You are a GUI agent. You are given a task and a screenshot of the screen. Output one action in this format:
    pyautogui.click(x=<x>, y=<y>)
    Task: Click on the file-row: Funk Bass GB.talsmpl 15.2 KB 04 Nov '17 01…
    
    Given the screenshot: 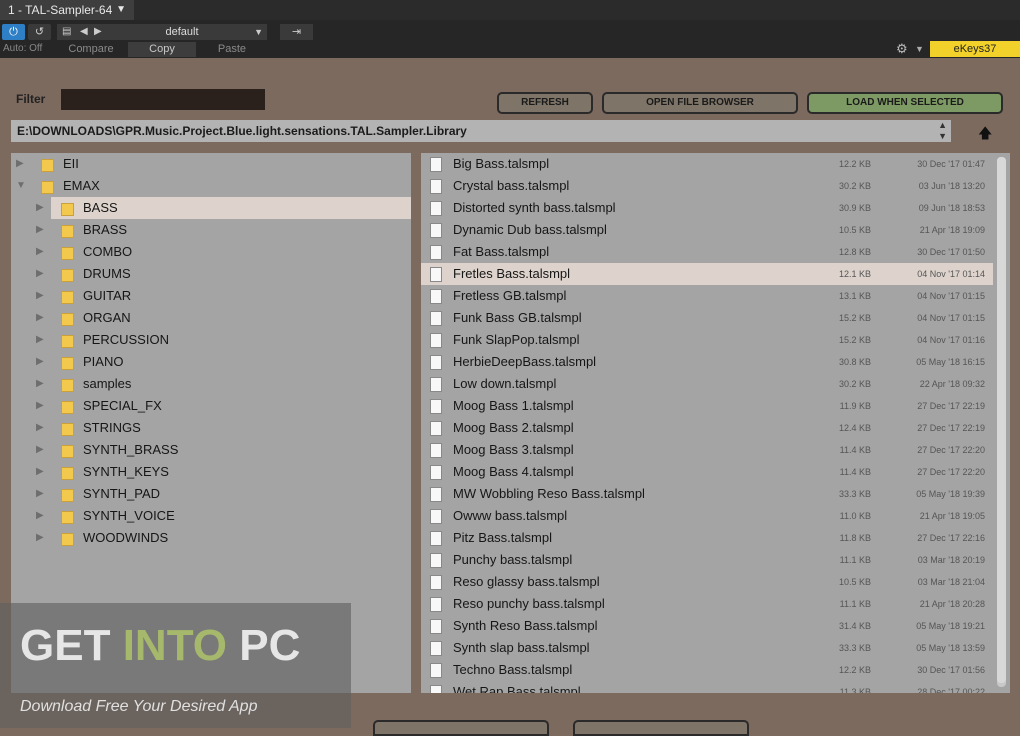 What is the action you would take?
    pyautogui.click(x=707, y=318)
    